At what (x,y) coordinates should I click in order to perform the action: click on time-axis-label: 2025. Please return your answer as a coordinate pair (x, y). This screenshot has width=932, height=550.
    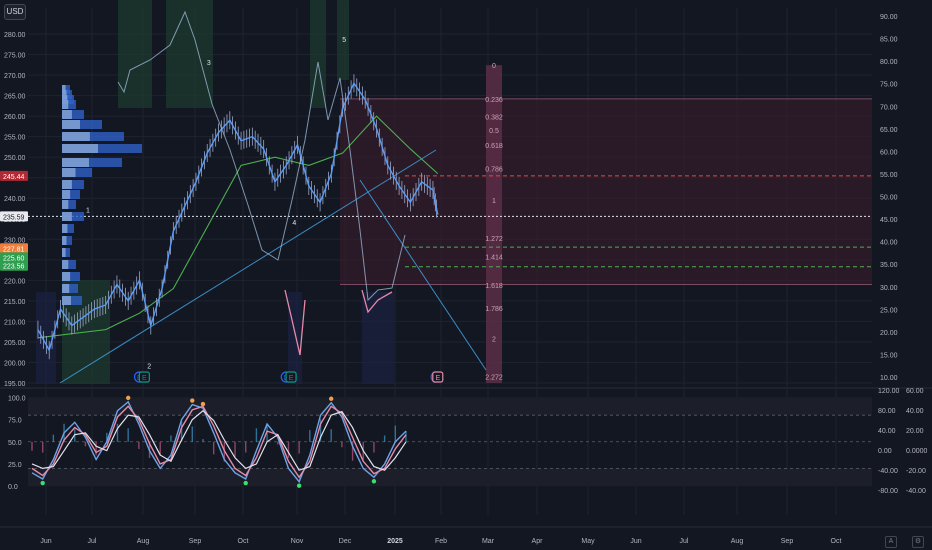
    Looking at the image, I should click on (395, 541).